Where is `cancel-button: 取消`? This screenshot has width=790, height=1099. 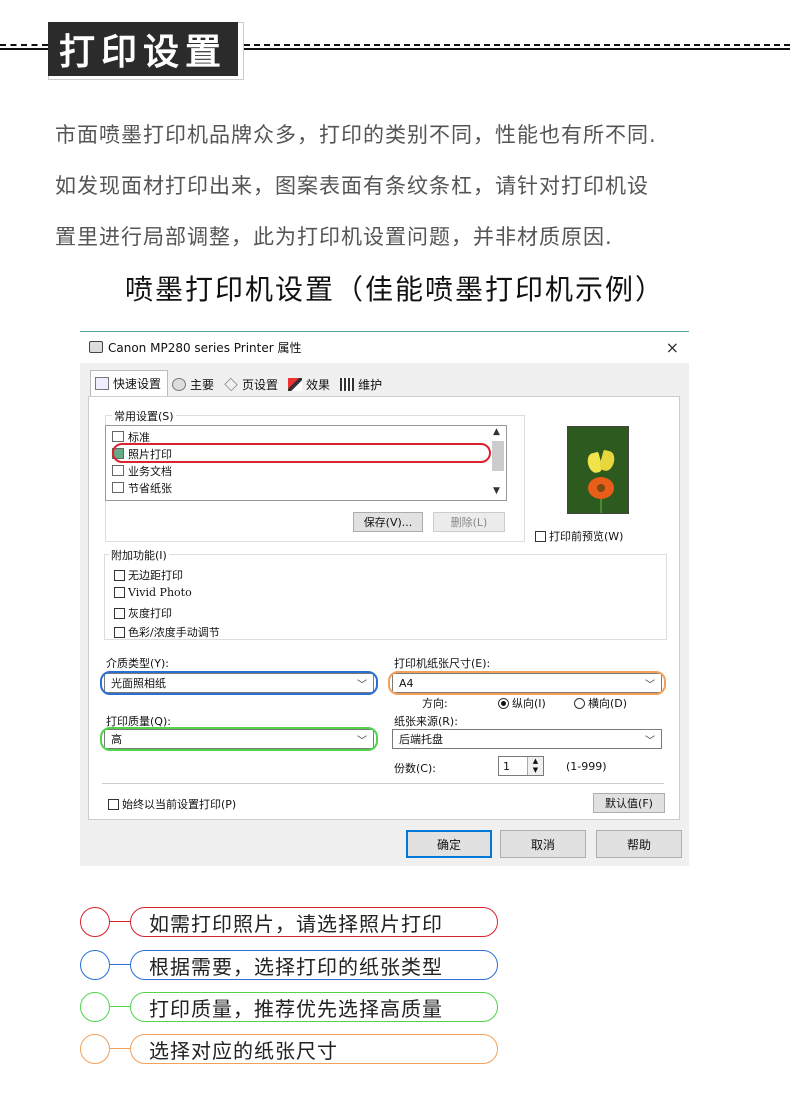
cancel-button: 取消 is located at coordinates (543, 844).